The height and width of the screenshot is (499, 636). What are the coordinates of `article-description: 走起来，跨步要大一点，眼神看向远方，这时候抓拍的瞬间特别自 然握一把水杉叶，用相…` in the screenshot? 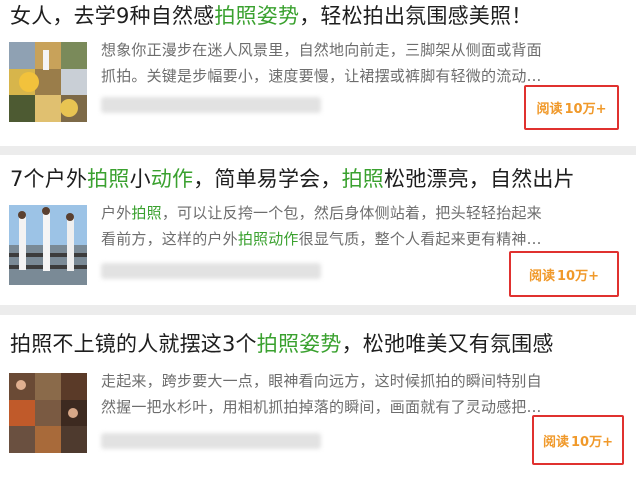 It's located at (321, 394).